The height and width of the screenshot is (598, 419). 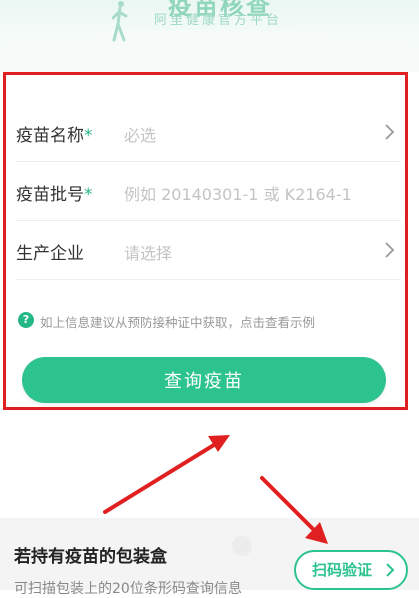 What do you see at coordinates (242, 546) in the screenshot?
I see `decorative-circle` at bounding box center [242, 546].